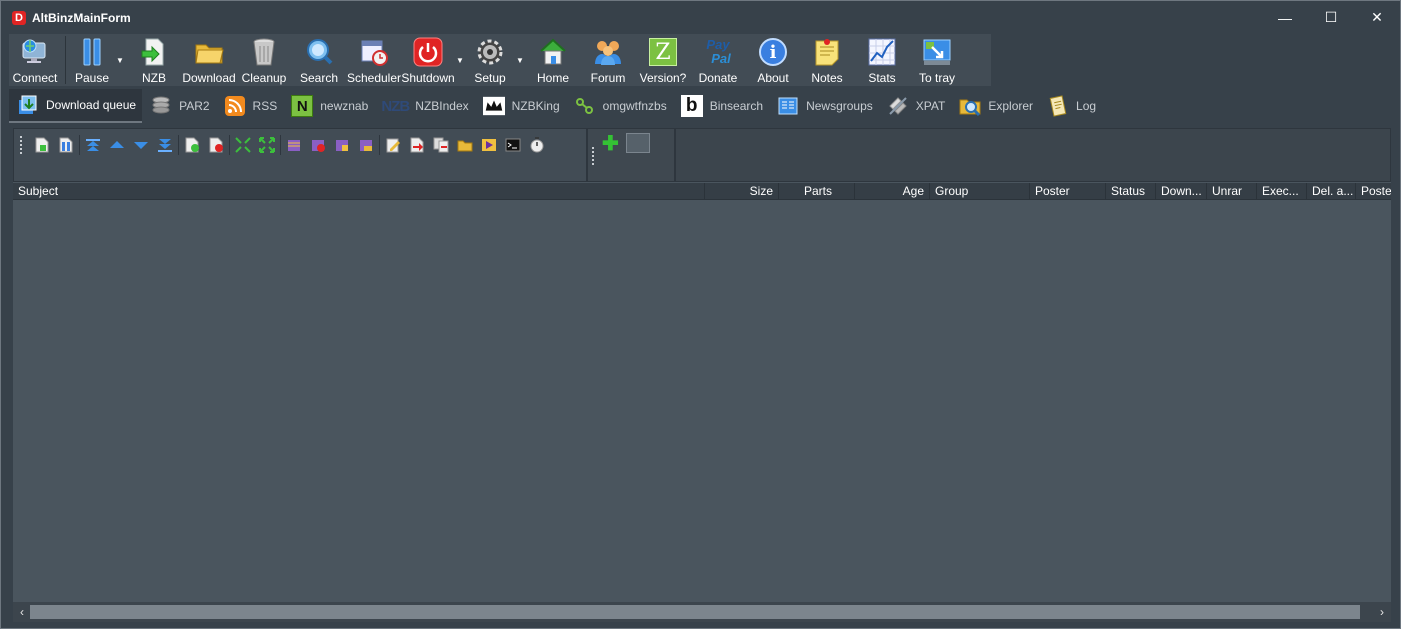 Image resolution: width=1402 pixels, height=629 pixels. What do you see at coordinates (827, 78) in the screenshot?
I see `notes-label: Notes` at bounding box center [827, 78].